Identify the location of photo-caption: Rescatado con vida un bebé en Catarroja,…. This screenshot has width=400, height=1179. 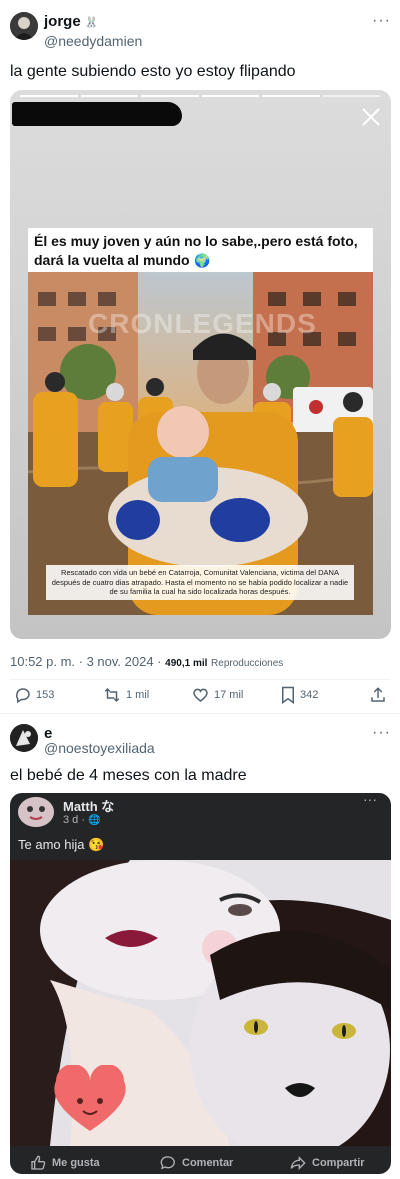
(200, 582).